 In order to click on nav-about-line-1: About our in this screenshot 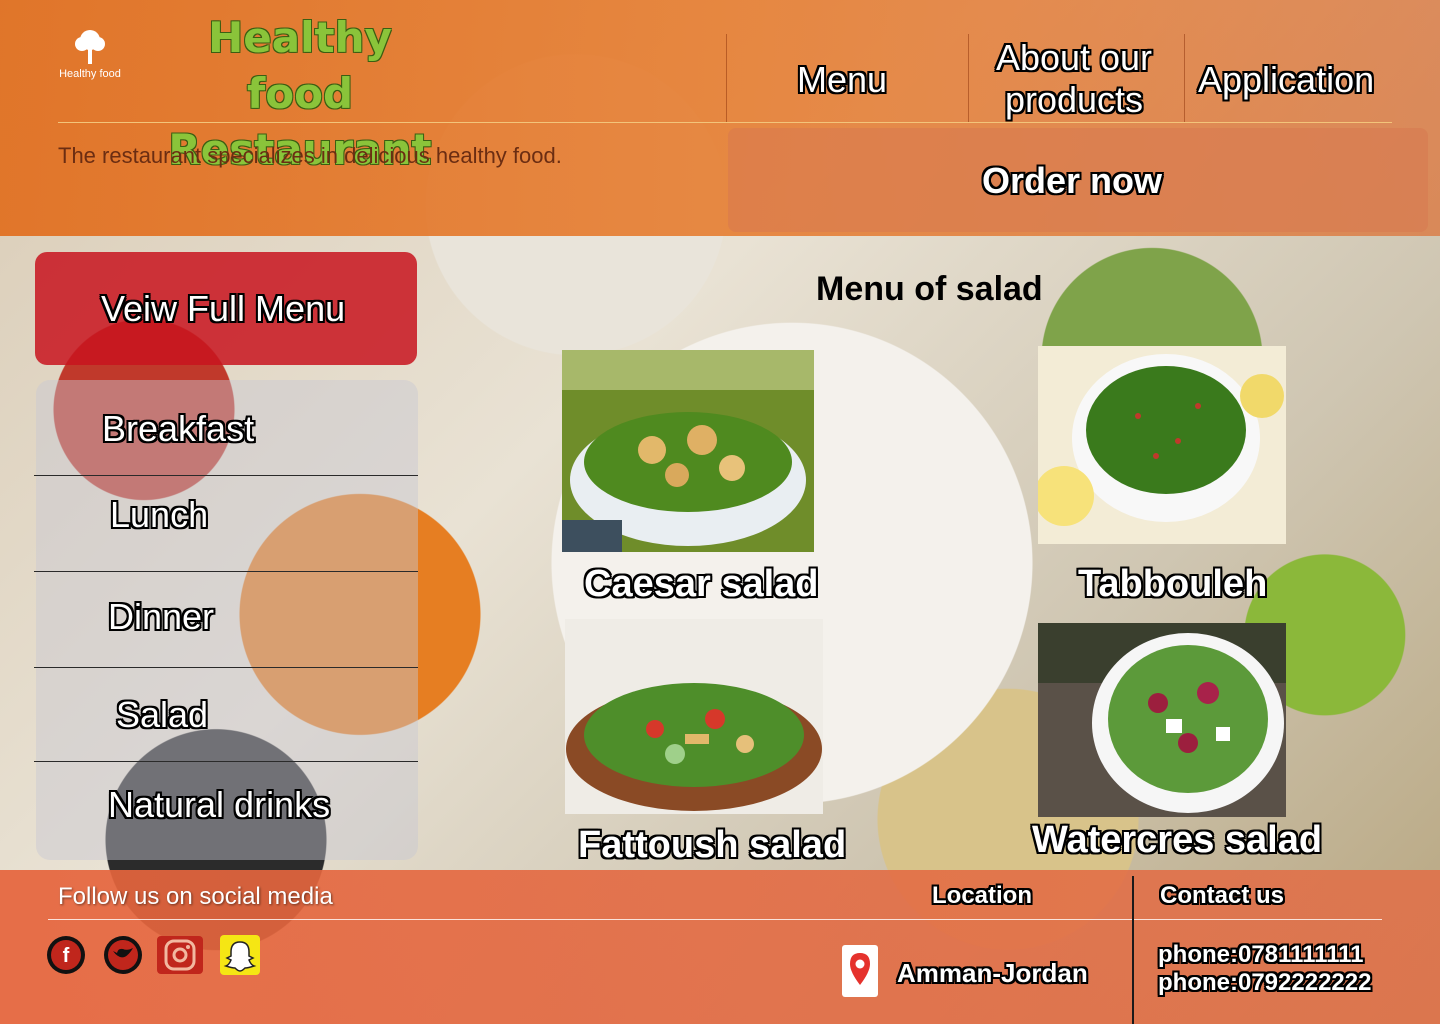, I will do `click(1074, 57)`.